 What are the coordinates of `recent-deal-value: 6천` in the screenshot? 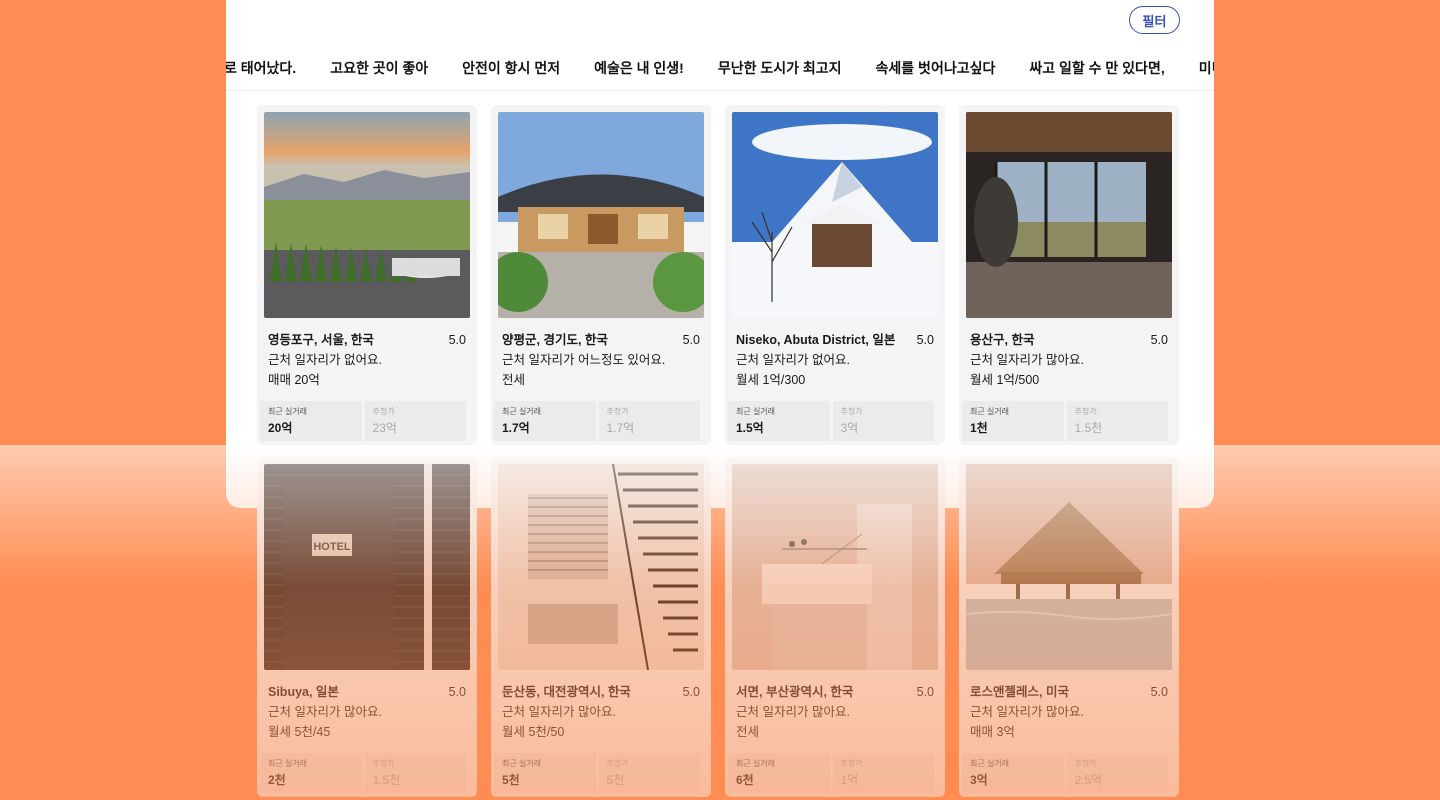 It's located at (745, 780).